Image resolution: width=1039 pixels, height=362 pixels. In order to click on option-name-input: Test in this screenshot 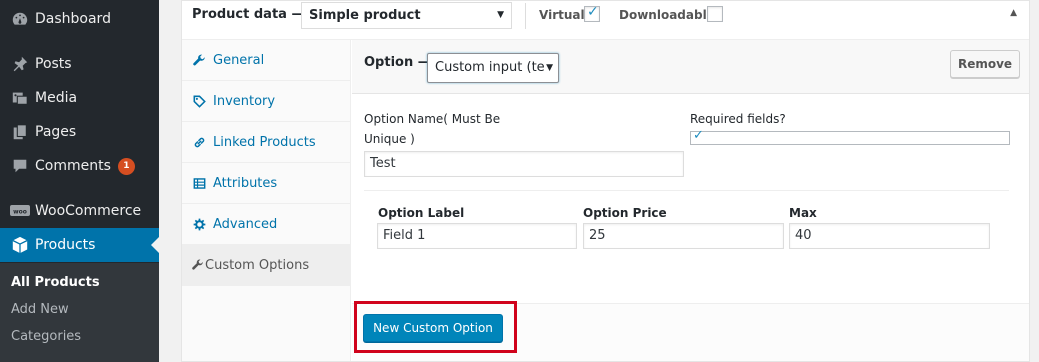, I will do `click(524, 164)`.